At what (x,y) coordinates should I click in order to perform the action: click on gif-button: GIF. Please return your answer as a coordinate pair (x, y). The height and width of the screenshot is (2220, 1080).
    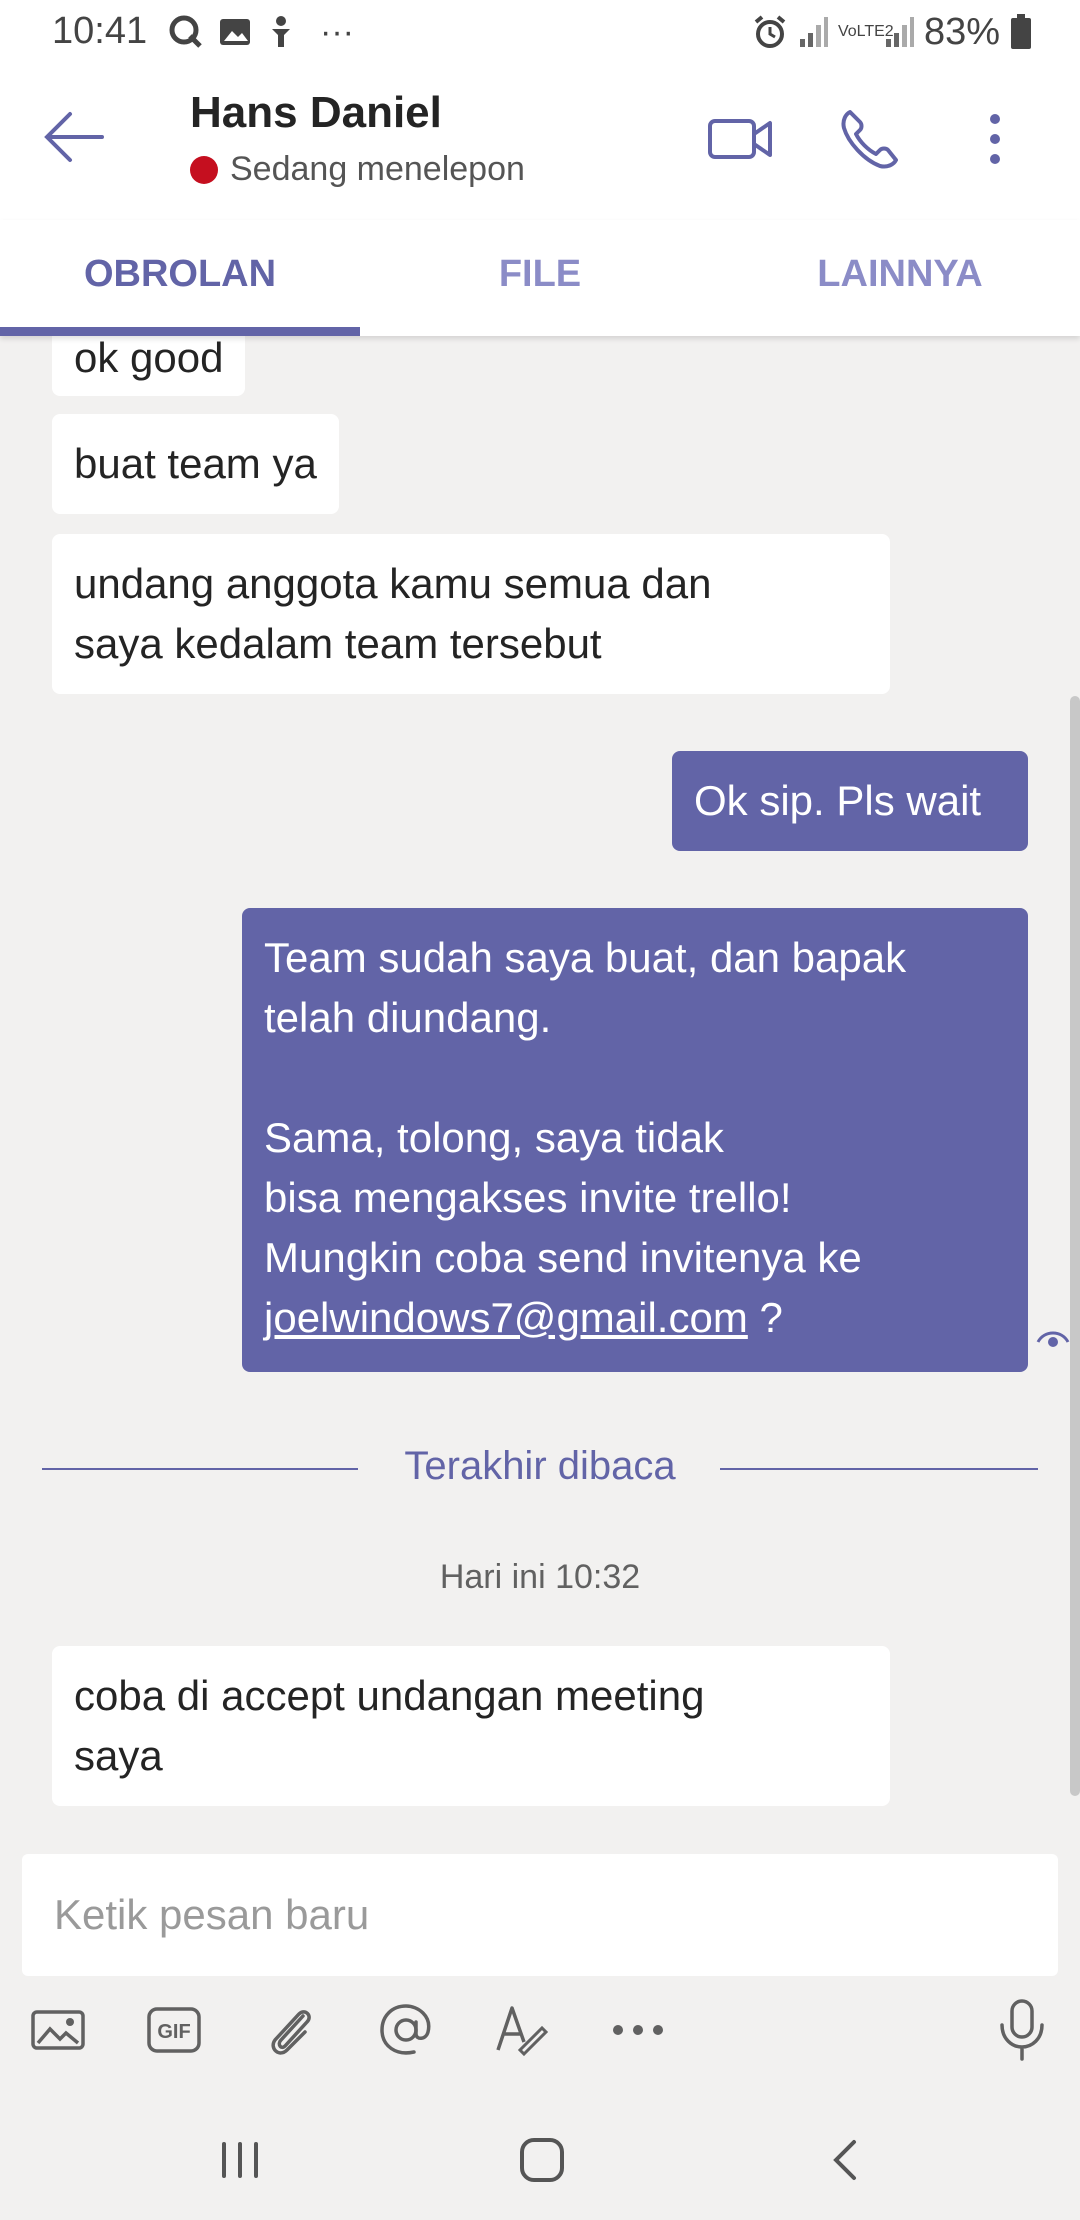
    Looking at the image, I should click on (174, 2030).